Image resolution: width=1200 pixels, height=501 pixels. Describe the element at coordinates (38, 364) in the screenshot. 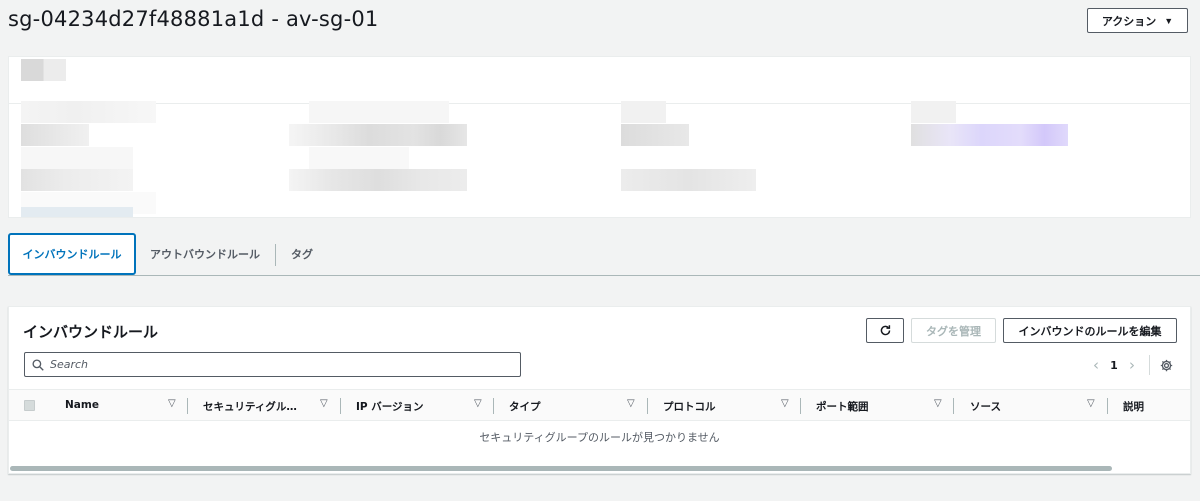

I see `search-icon` at that location.